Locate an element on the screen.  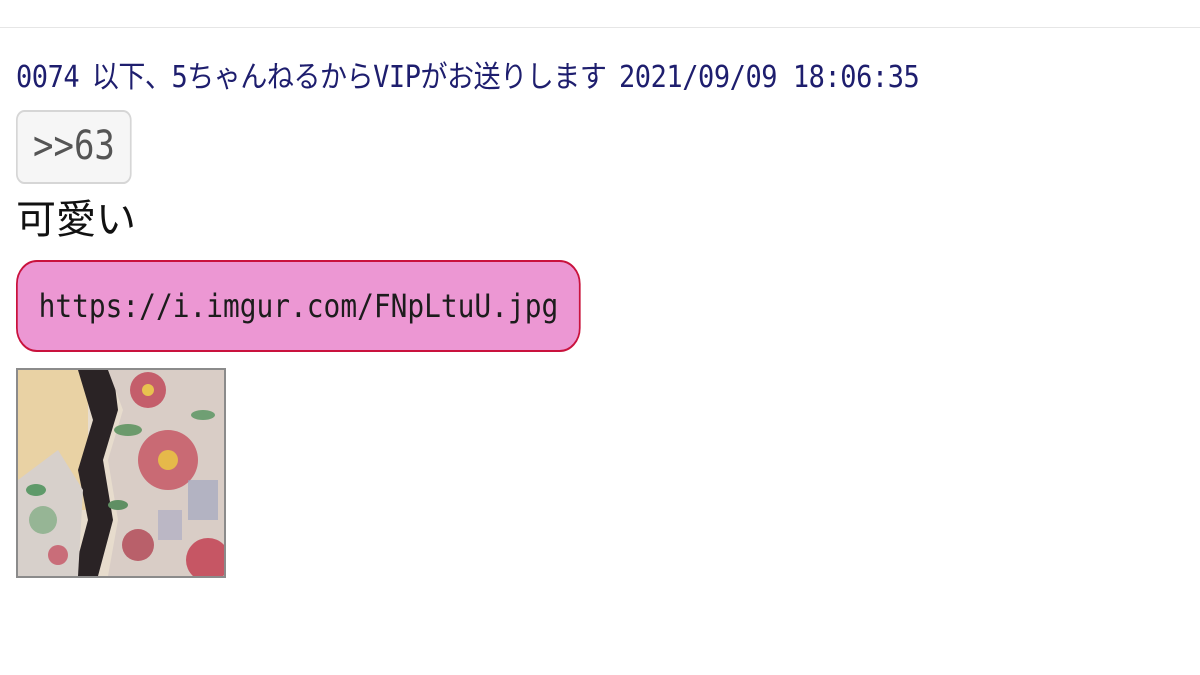
reply-anchor-button: >>63 is located at coordinates (74, 147).